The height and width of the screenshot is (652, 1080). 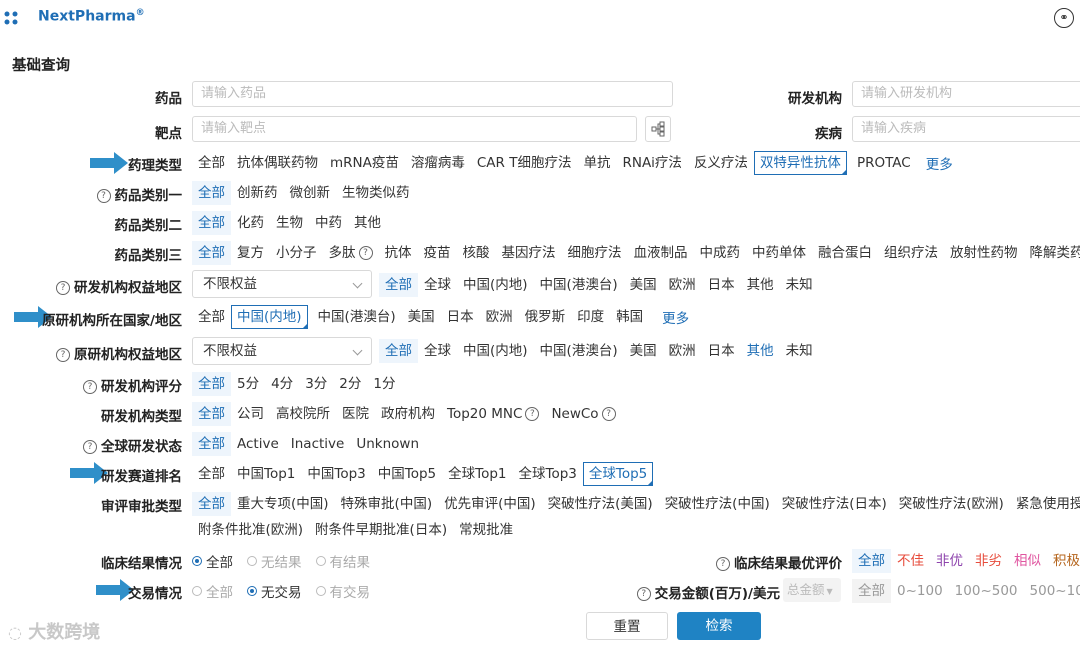 I want to click on option: 降解类药物, so click(x=1052, y=253).